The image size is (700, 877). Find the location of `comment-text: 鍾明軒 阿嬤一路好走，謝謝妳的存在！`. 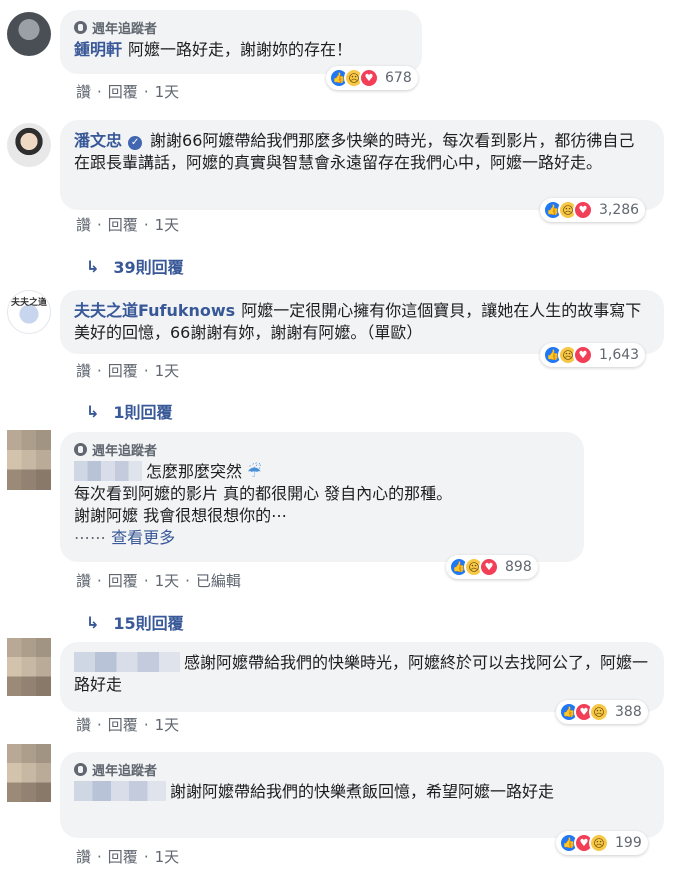

comment-text: 鍾明軒 阿嬤一路好走，謝謝妳的存在！ is located at coordinates (241, 50).